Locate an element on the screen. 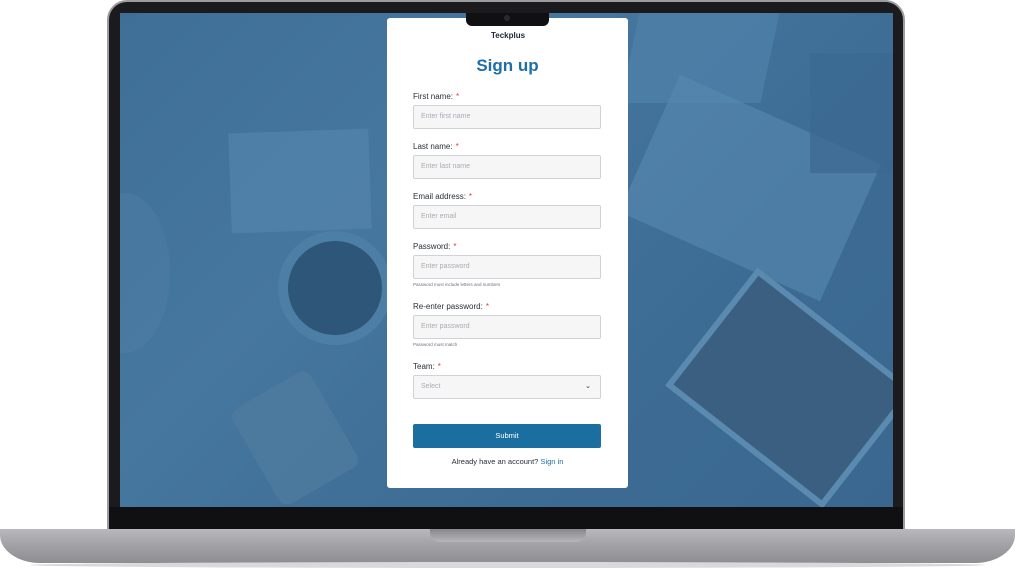 Image resolution: width=1015 pixels, height=571 pixels. email-field: Email address: * Enter email is located at coordinates (507, 210).